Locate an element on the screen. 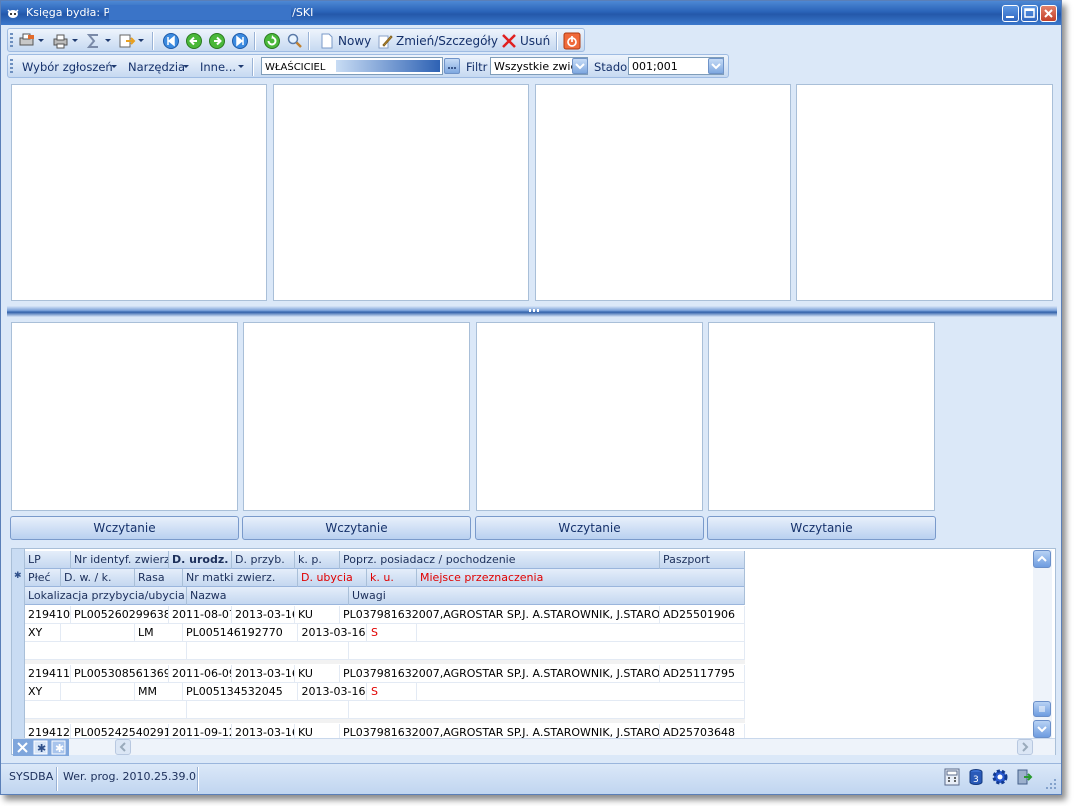 The height and width of the screenshot is (806, 1074). col-animal-id: Nr identyf. zwierz. is located at coordinates (120, 560).